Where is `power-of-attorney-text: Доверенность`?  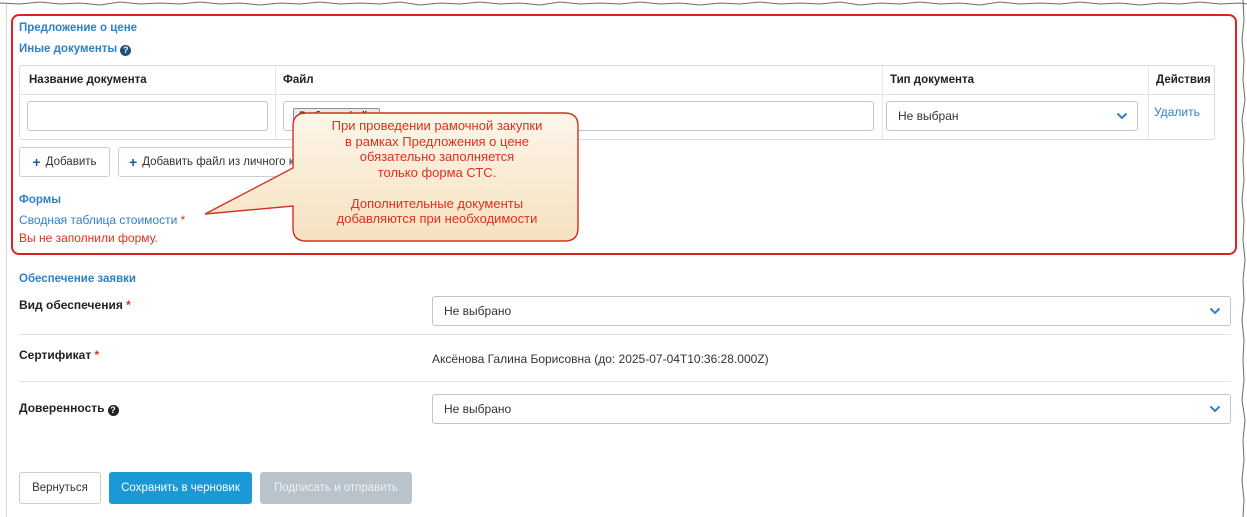 power-of-attorney-text: Доверенность is located at coordinates (62, 408).